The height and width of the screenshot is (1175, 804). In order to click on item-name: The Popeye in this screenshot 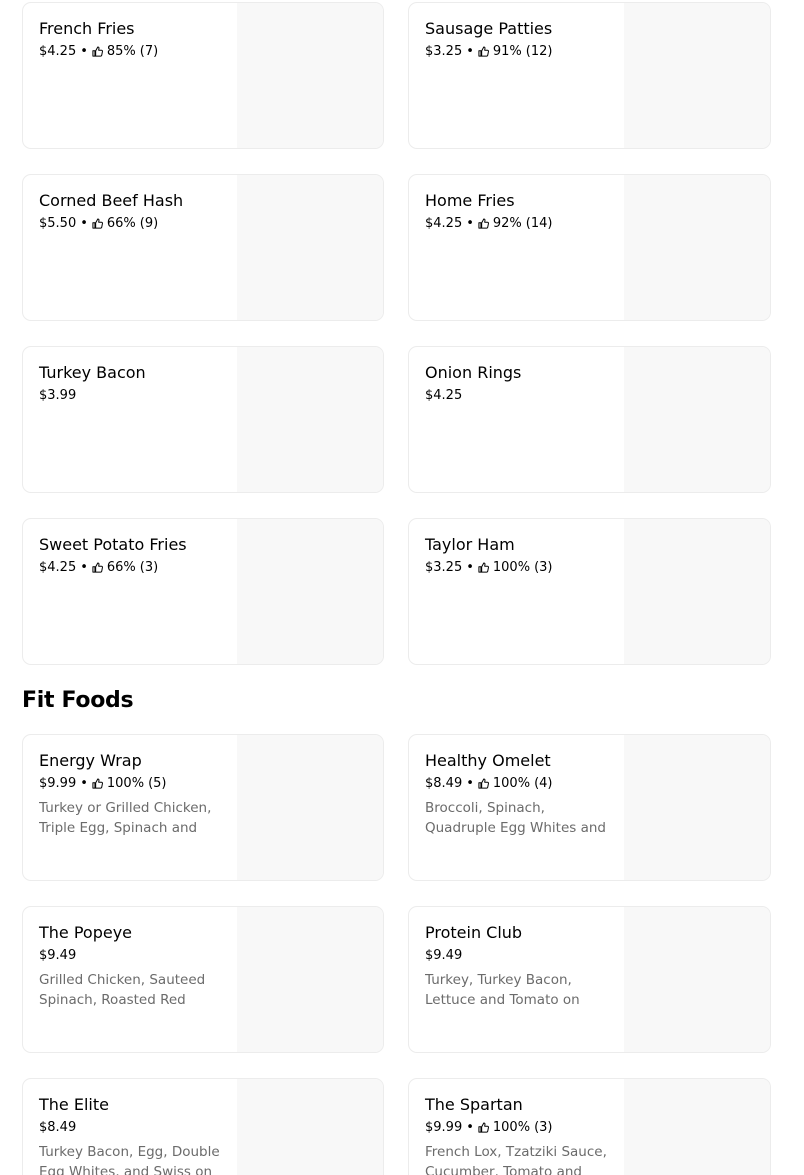, I will do `click(86, 932)`.